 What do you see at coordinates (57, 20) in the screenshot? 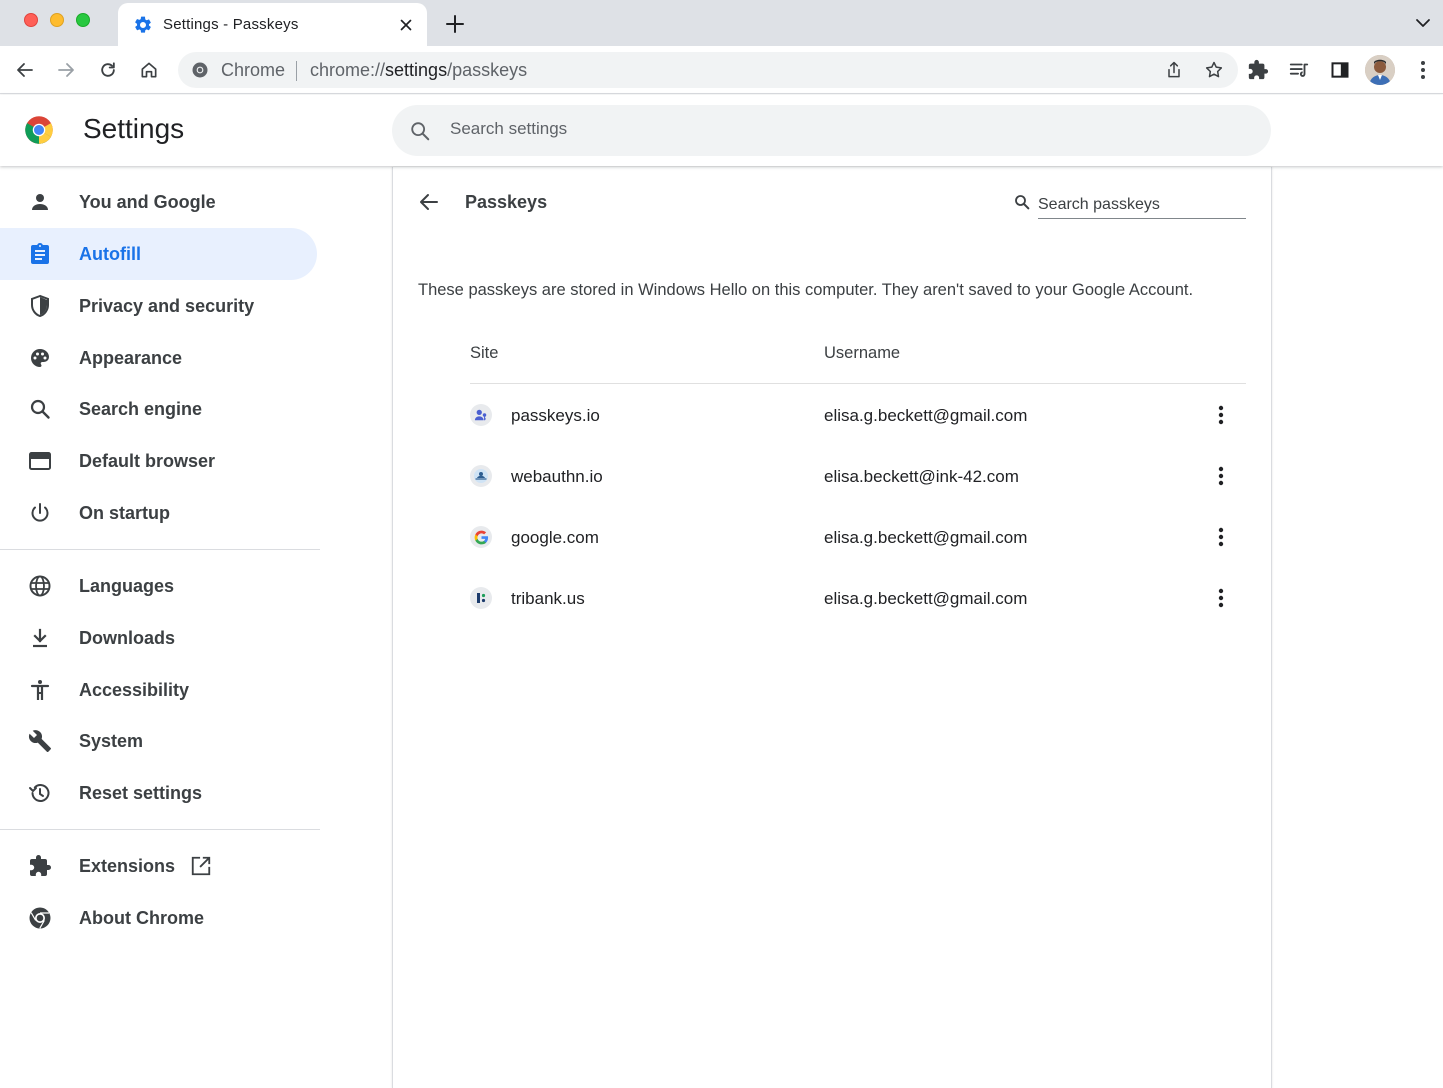
I see `minimize-window-button` at bounding box center [57, 20].